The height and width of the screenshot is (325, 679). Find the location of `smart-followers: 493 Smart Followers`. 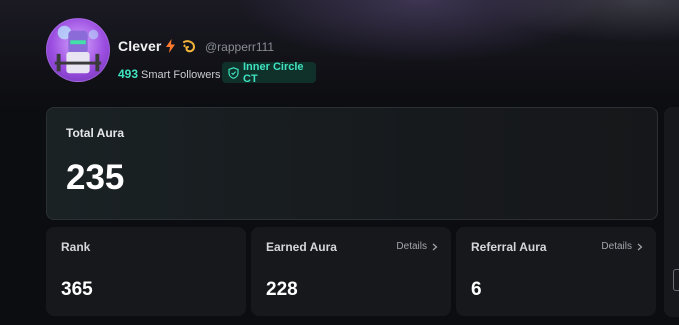

smart-followers: 493 Smart Followers is located at coordinates (169, 74).